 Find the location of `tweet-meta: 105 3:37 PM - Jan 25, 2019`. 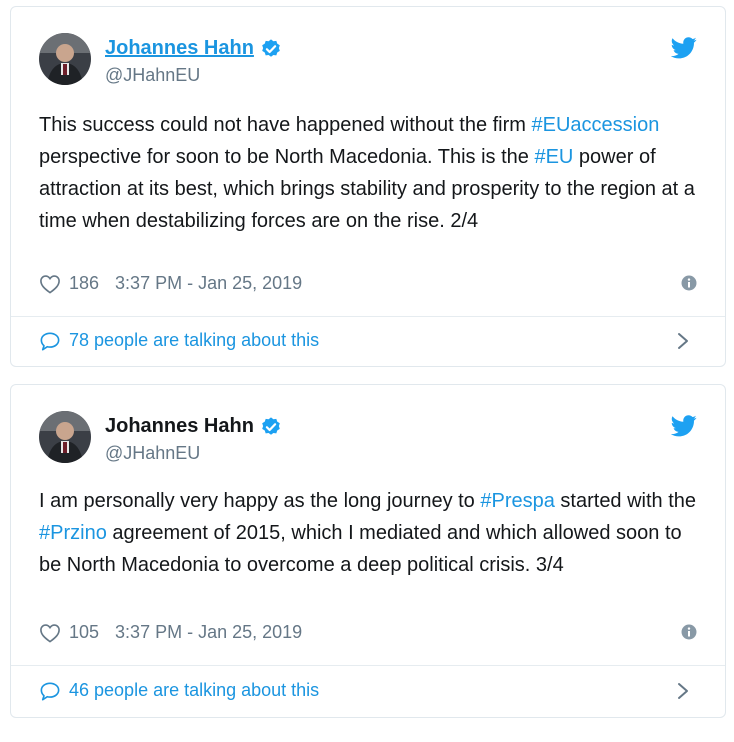

tweet-meta: 105 3:37 PM - Jan 25, 2019 is located at coordinates (368, 632).